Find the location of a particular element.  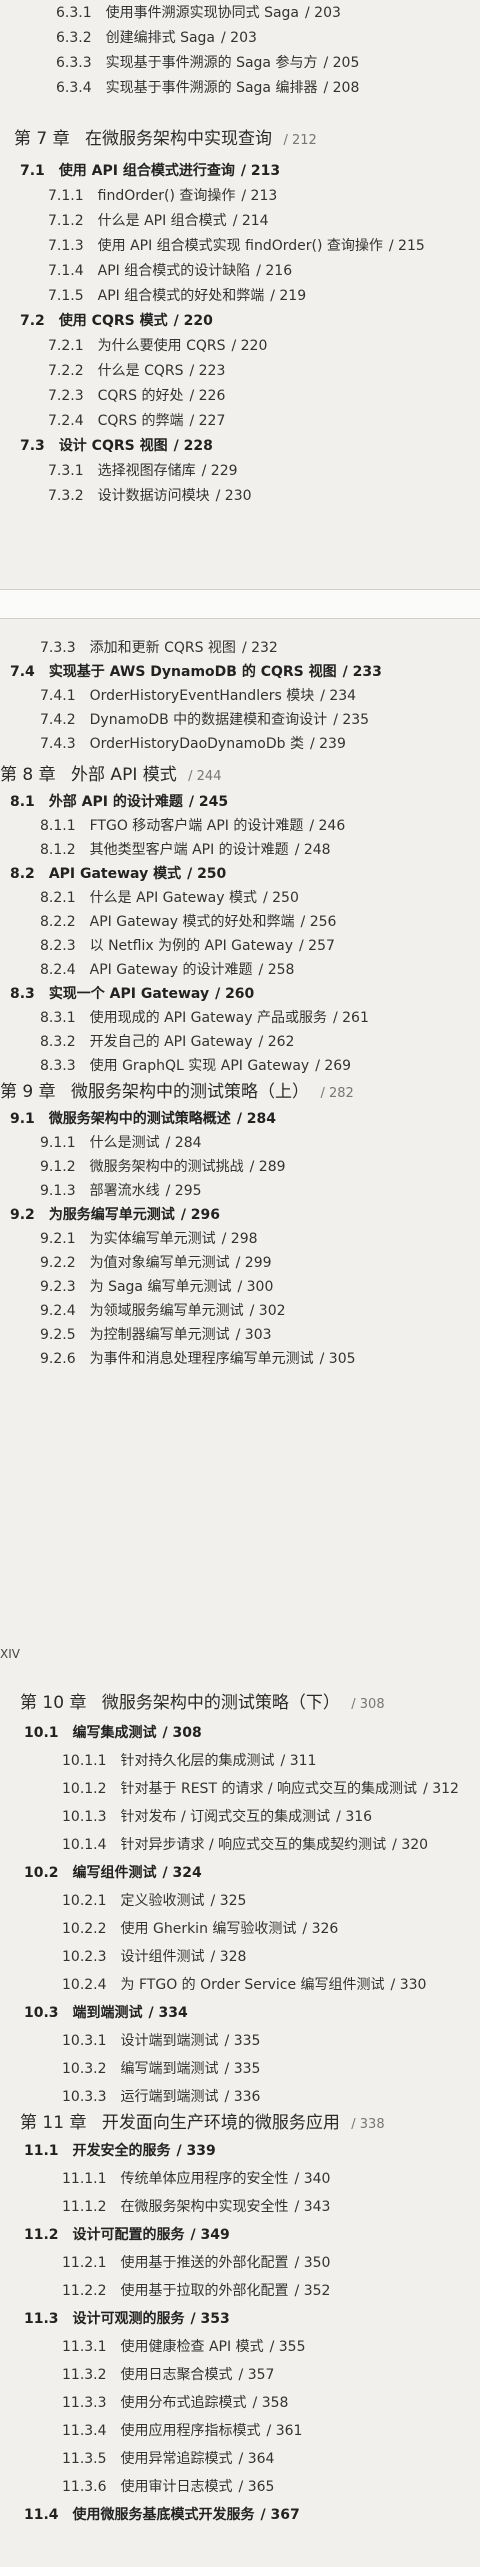

toc-subsection-entry: 11.2.1 使用基于推送的外部化配置 / 350 is located at coordinates (196, 2263).